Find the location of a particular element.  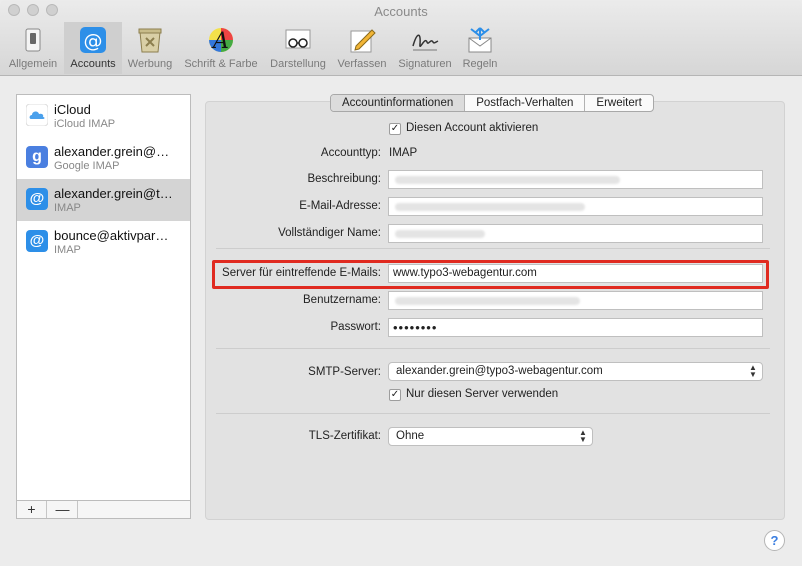

svg-text: A is located at coordinates (220, 41).